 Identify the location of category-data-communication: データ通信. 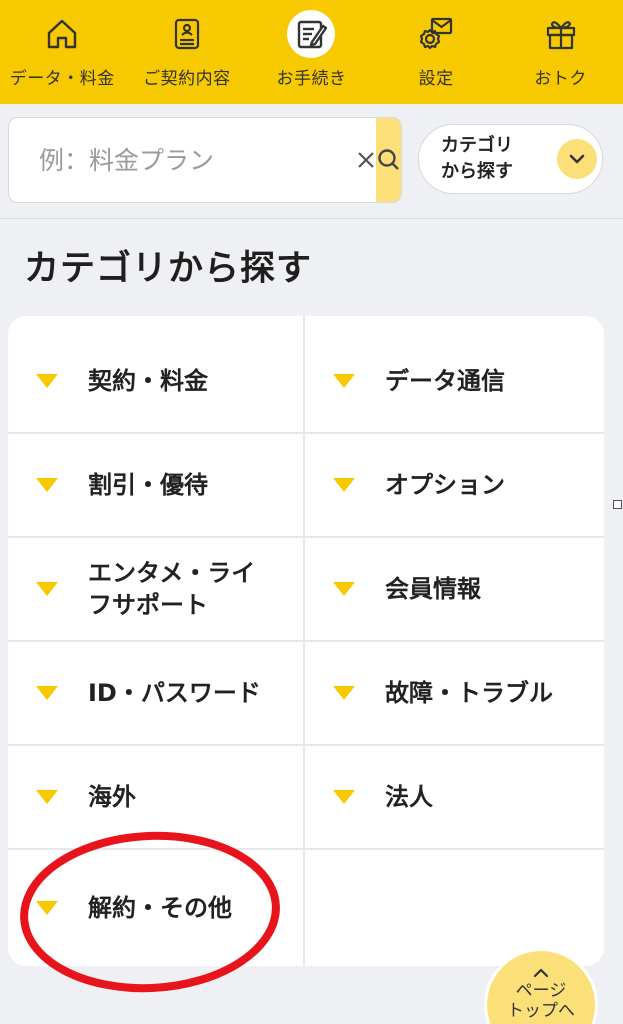
(454, 375).